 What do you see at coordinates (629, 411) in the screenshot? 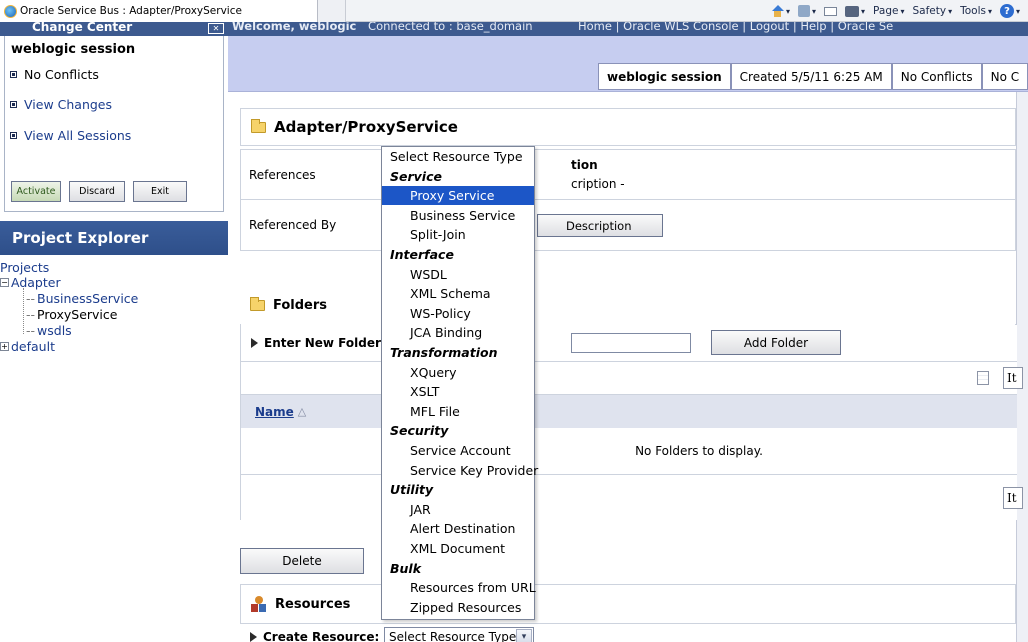
I see `name-column-header: Name △` at bounding box center [629, 411].